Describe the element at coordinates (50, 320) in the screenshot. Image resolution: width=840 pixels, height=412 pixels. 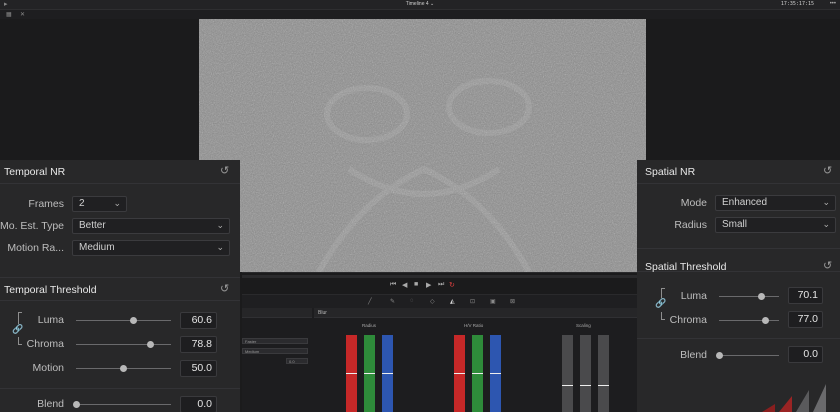
I see `tt-luma-label: Luma` at that location.